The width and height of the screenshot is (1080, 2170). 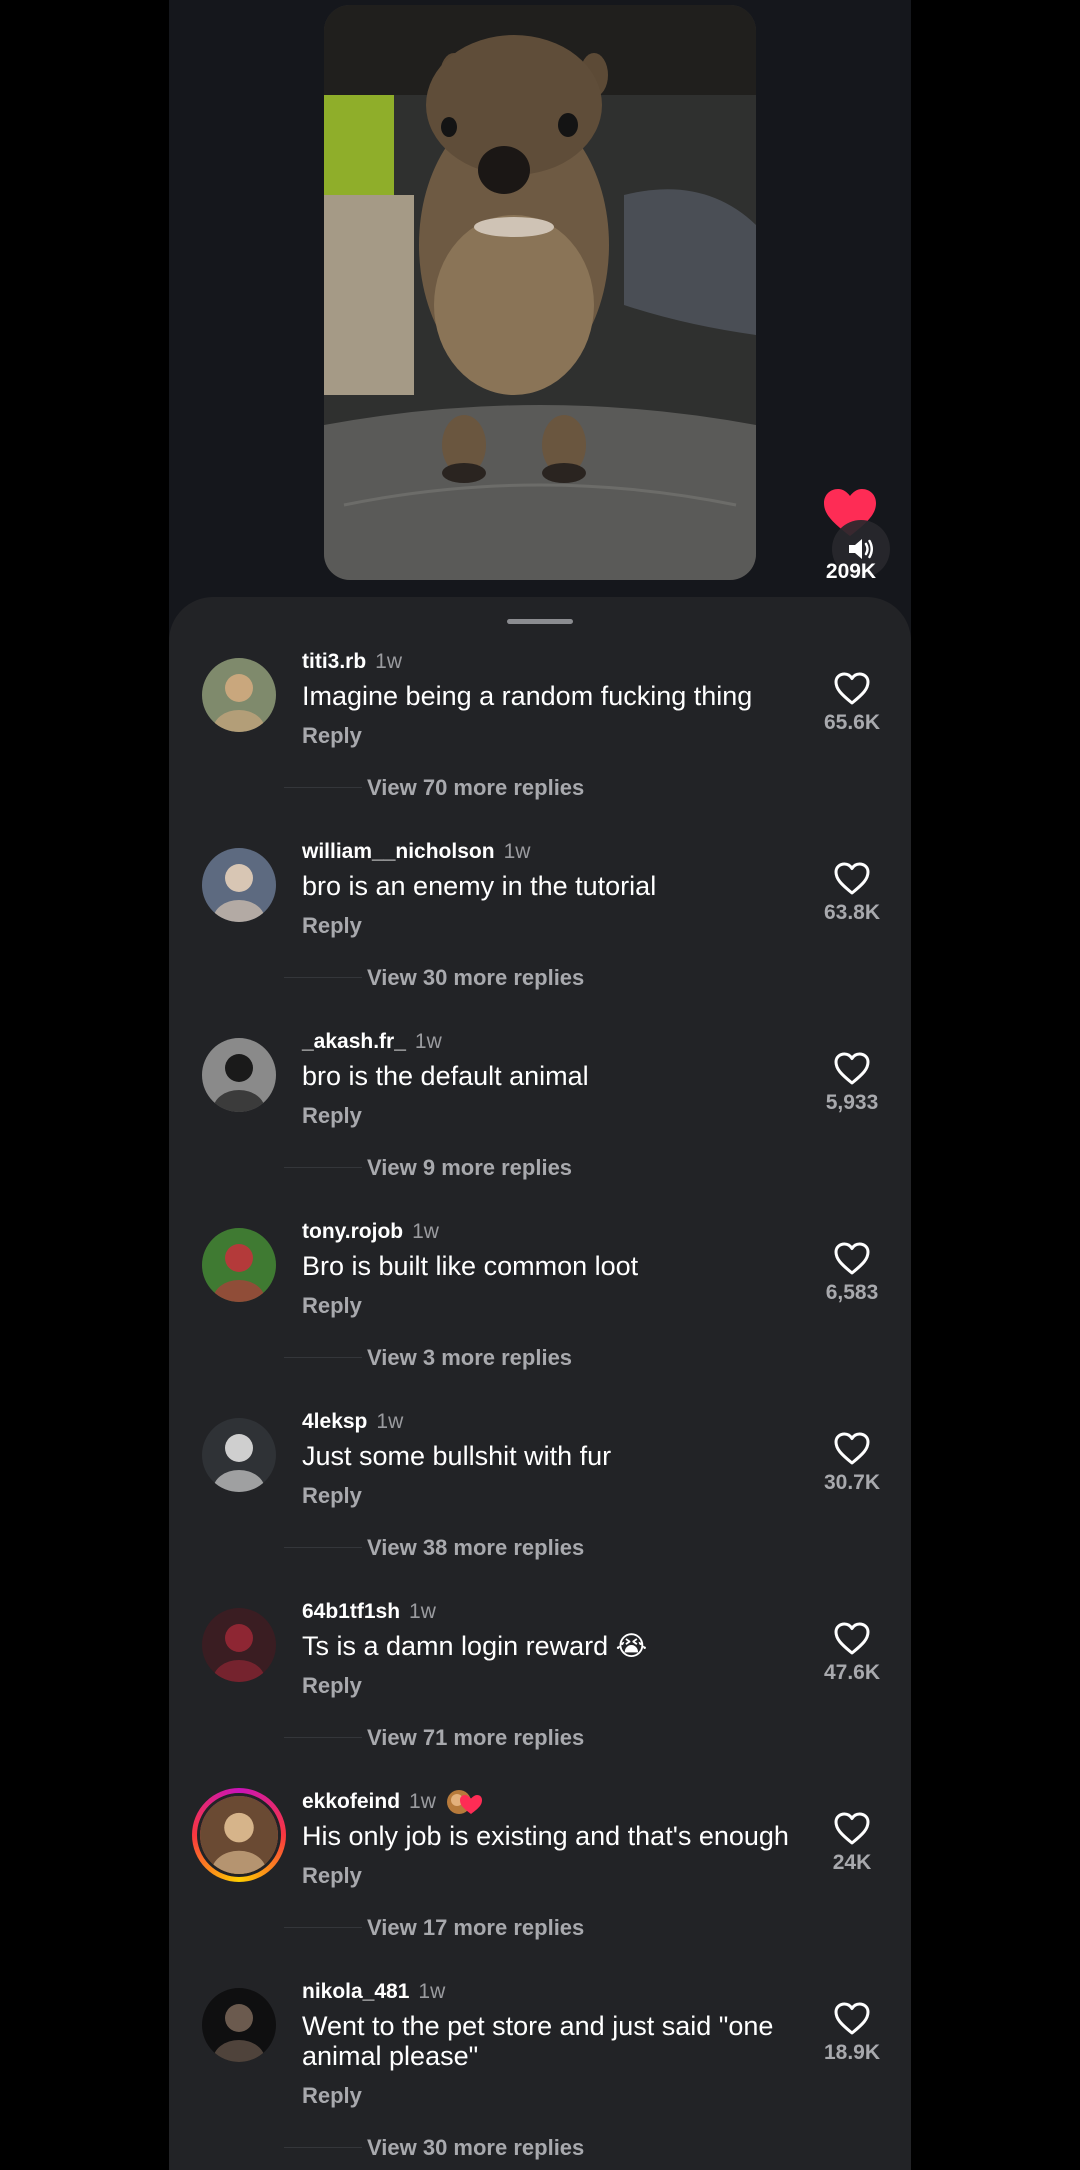 I want to click on speaker-icon, so click(x=861, y=549).